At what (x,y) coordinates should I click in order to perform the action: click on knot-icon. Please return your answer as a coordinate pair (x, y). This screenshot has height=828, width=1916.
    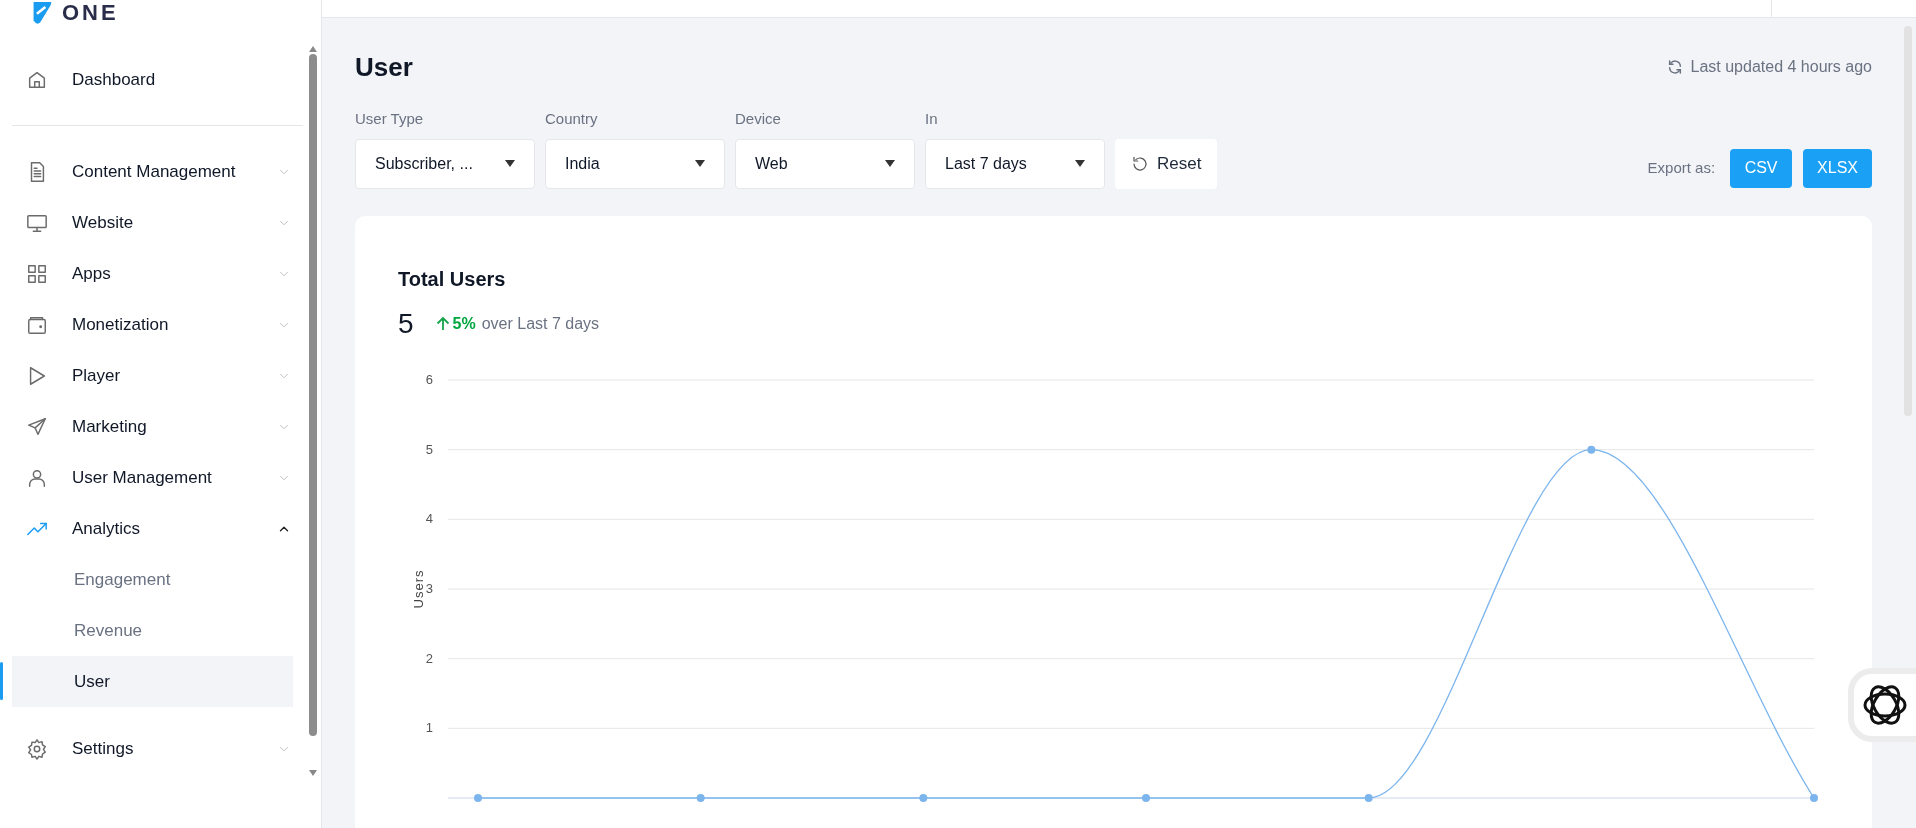
    Looking at the image, I should click on (1885, 705).